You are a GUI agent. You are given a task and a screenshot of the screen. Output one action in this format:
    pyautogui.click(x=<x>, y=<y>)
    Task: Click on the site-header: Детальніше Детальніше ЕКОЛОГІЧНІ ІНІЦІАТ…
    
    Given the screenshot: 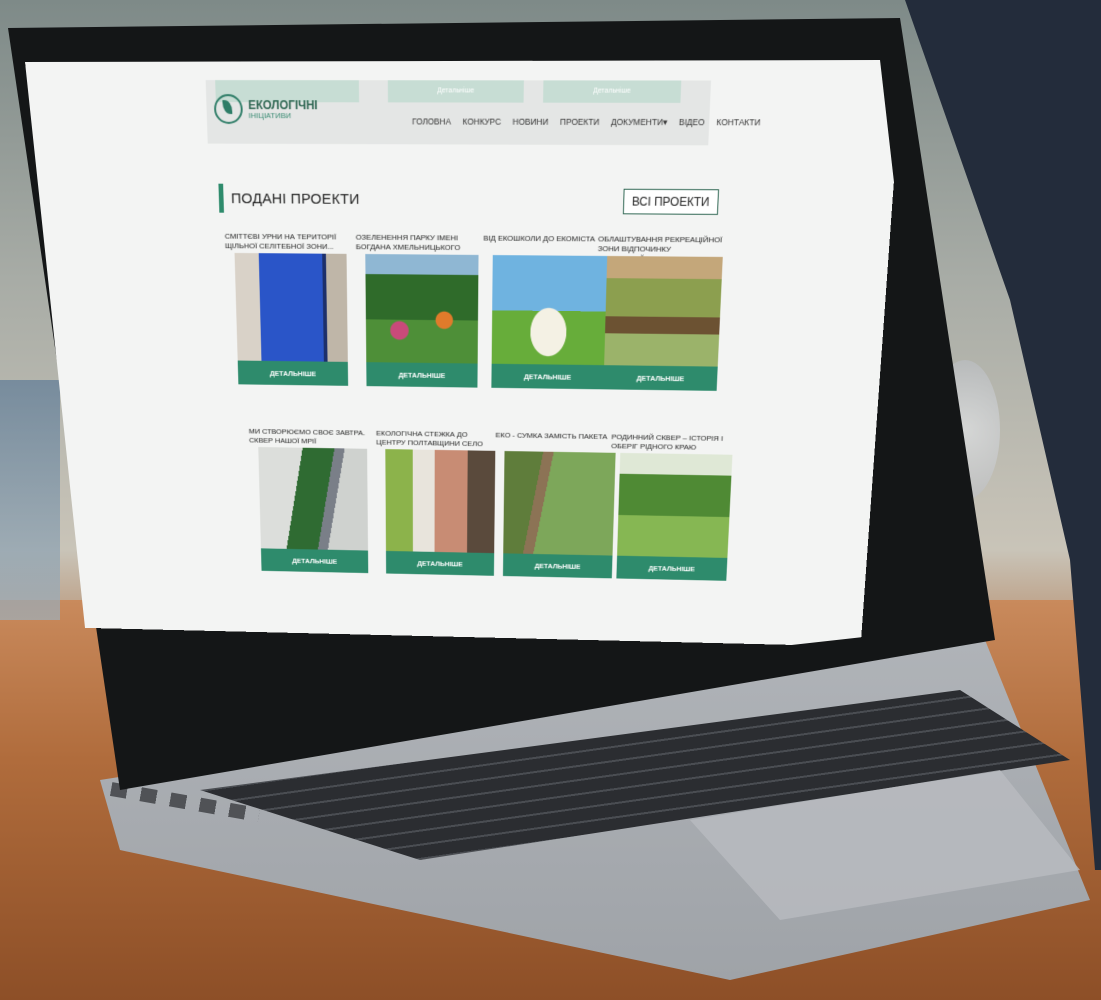 What is the action you would take?
    pyautogui.click(x=483, y=113)
    